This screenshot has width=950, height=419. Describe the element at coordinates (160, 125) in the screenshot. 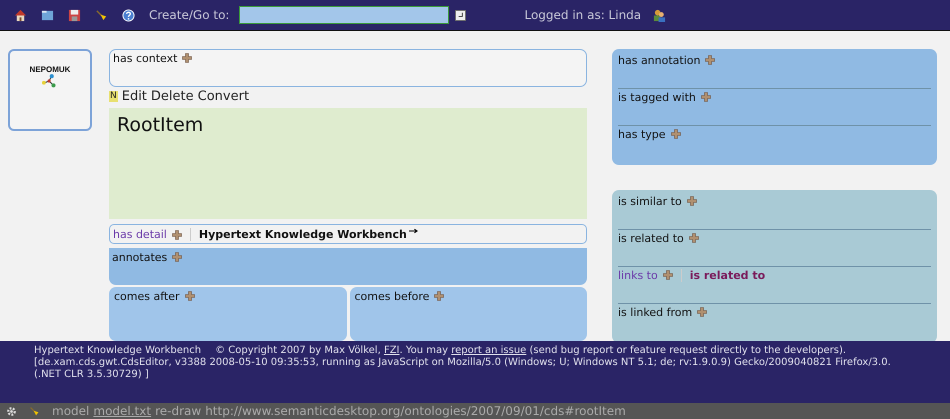

I see `item-title: RootItem` at that location.